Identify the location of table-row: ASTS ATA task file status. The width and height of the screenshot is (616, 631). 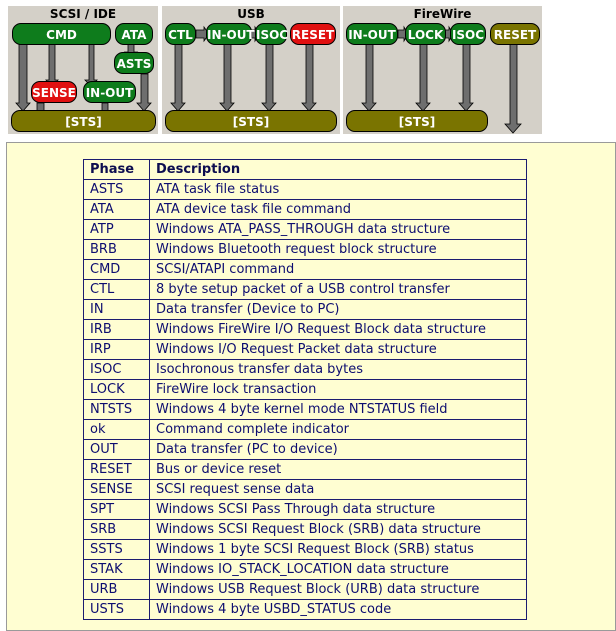
(305, 189).